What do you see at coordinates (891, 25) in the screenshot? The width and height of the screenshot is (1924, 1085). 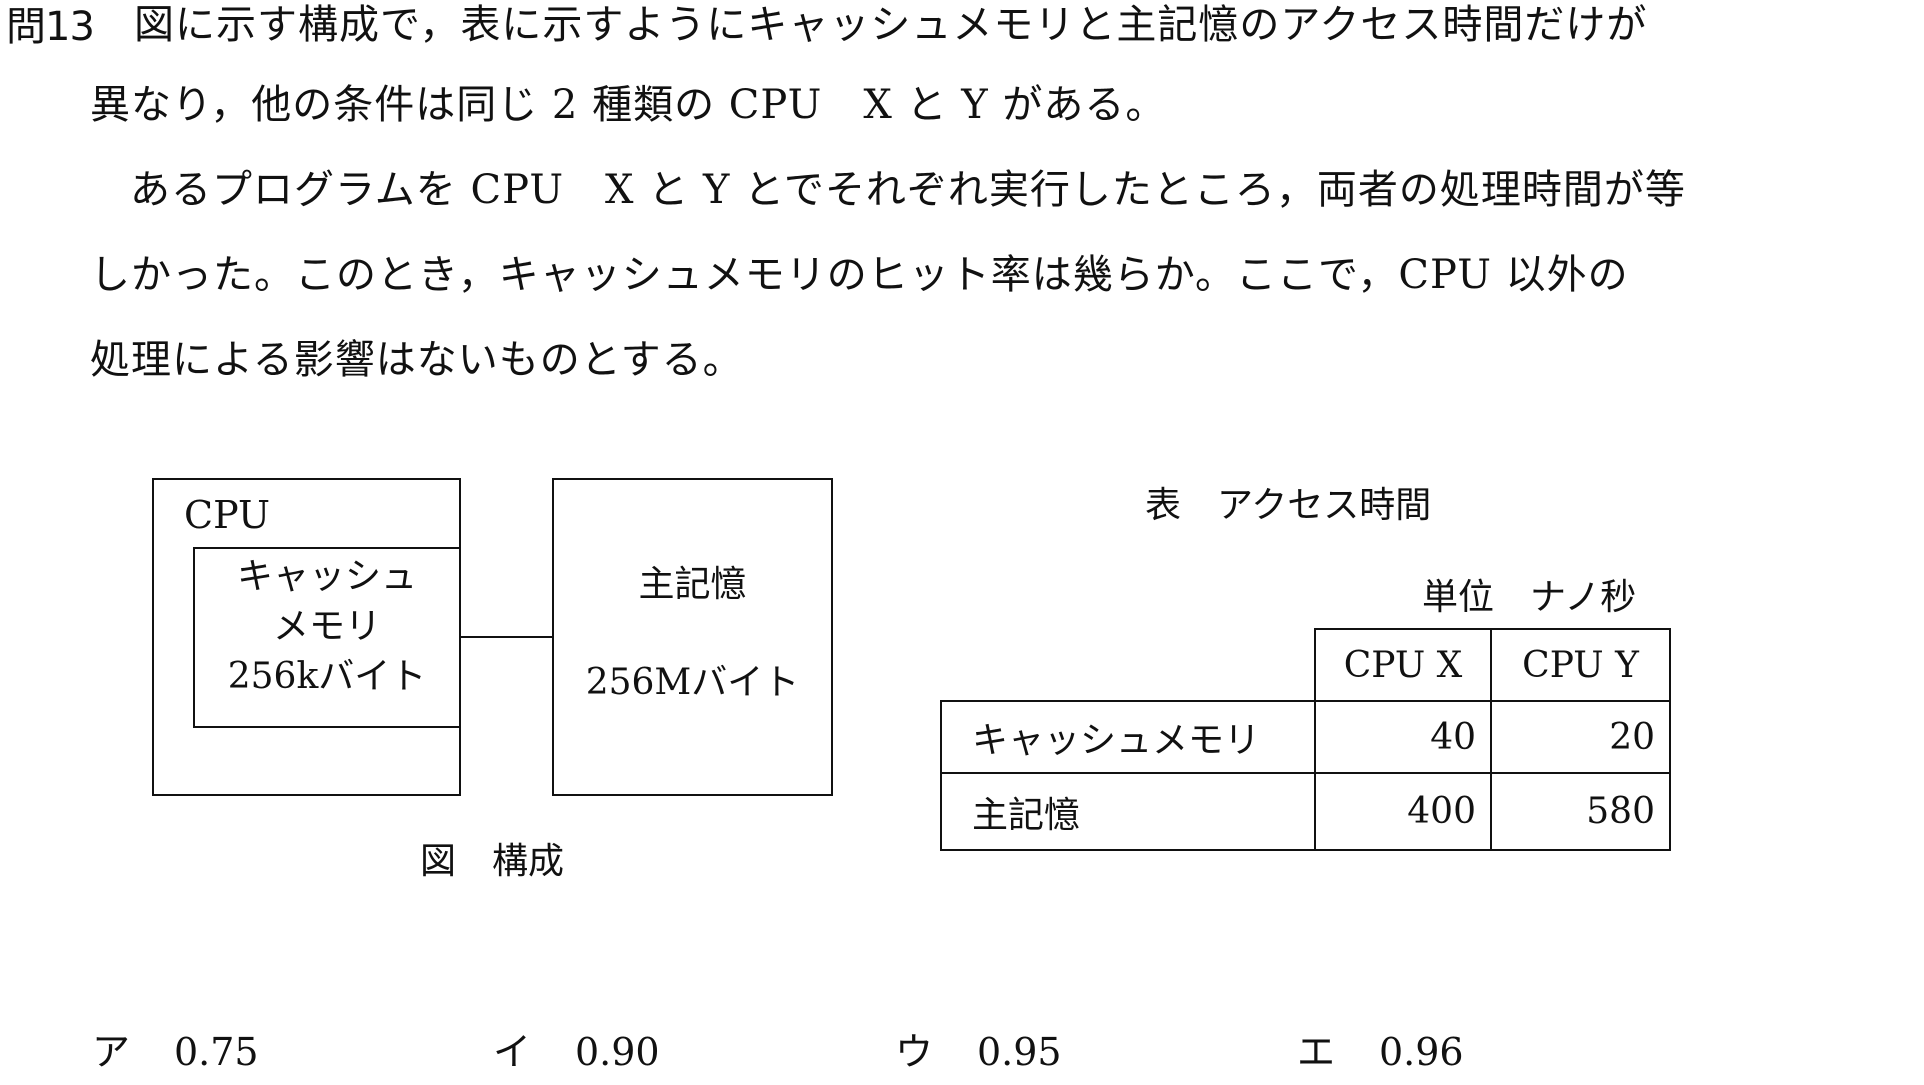 I see `question-text-line-1: 図に示す構成で，表に示すようにキャッシュメモリと主記憶のアクセス時間だけが` at bounding box center [891, 25].